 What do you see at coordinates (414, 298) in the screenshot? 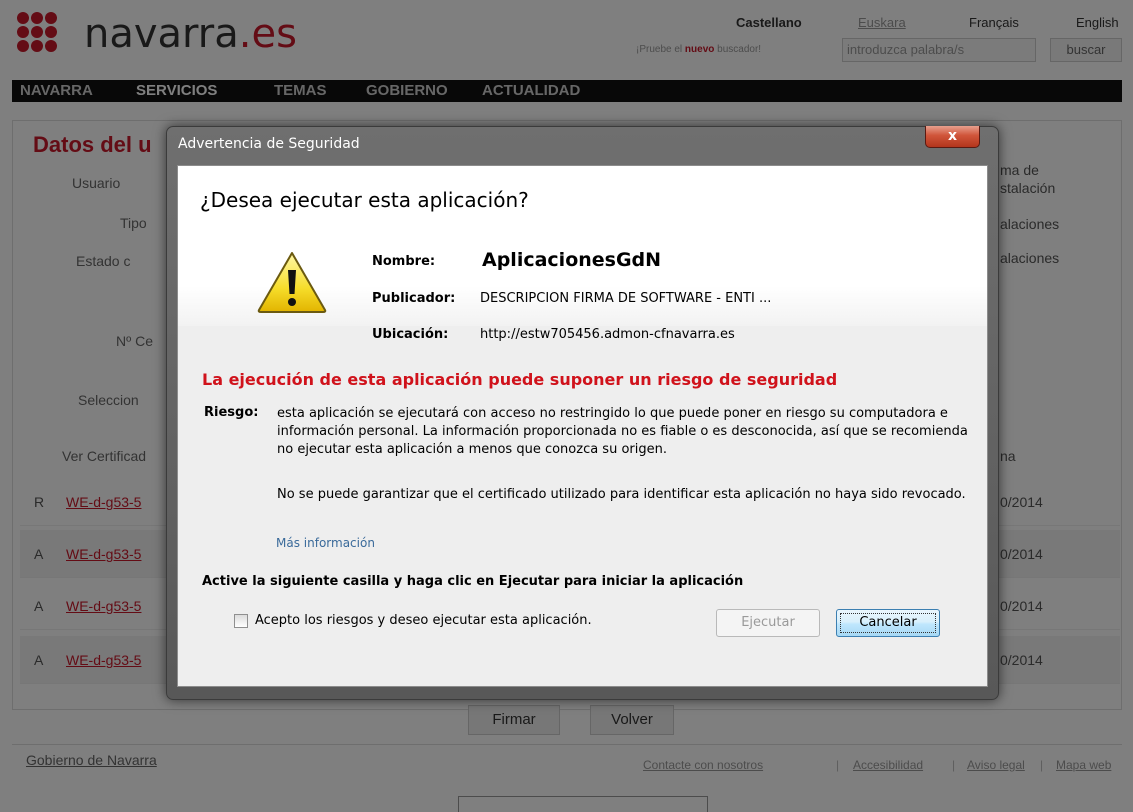
I see `publisher-label: Publicador:` at bounding box center [414, 298].